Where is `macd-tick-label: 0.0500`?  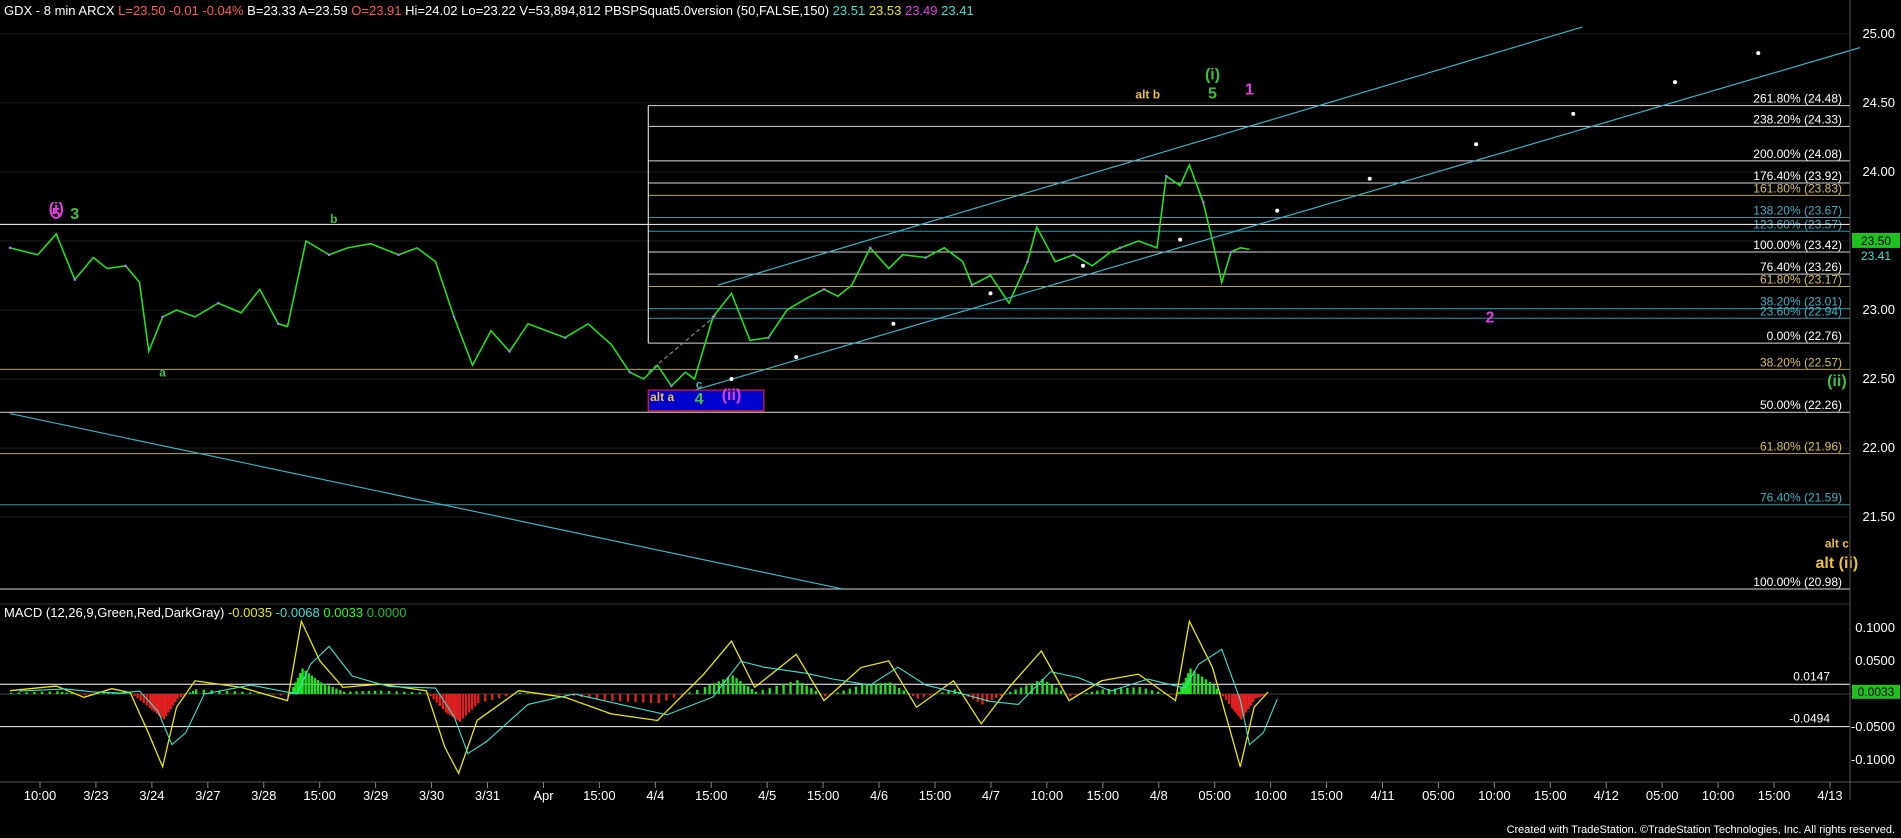 macd-tick-label: 0.0500 is located at coordinates (1875, 660).